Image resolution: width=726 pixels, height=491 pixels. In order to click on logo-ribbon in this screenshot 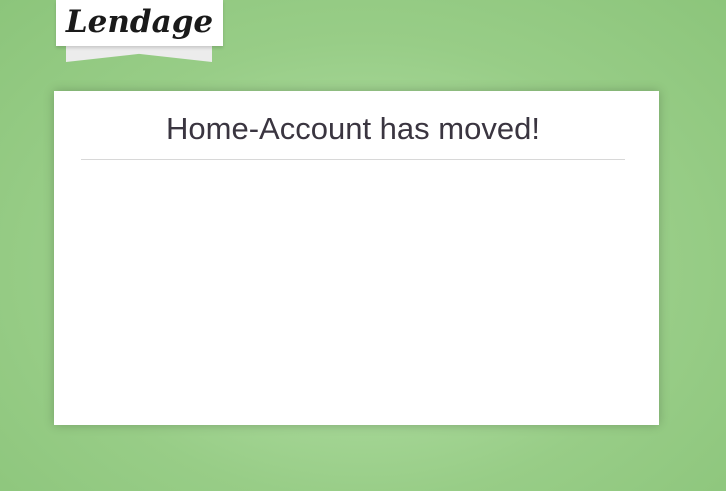, I will do `click(139, 53)`.